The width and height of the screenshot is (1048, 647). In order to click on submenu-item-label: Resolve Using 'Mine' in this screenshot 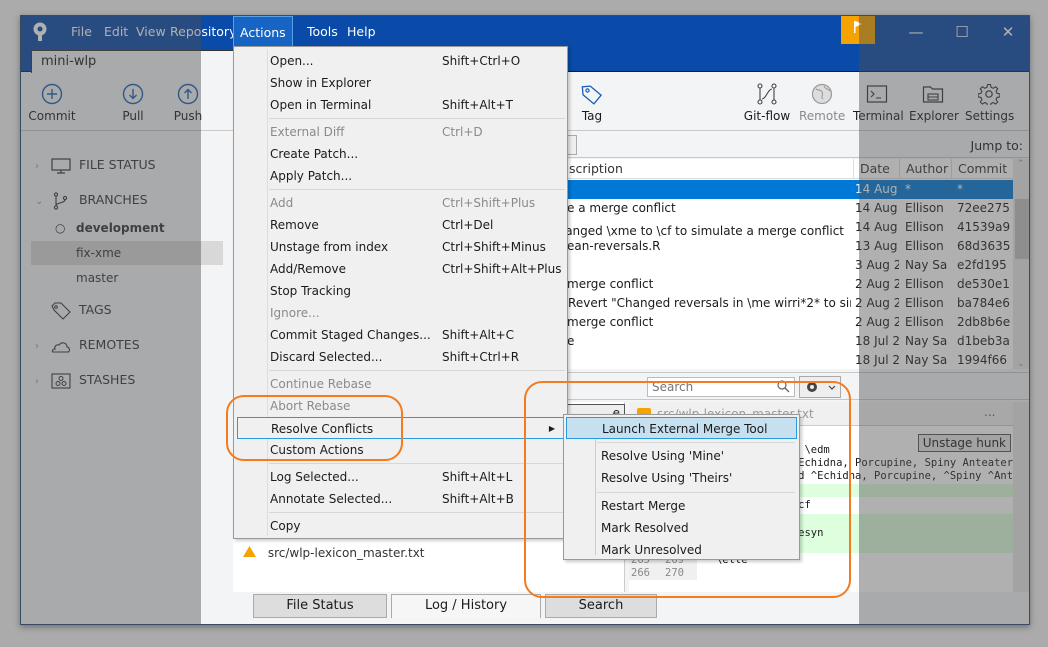, I will do `click(663, 456)`.